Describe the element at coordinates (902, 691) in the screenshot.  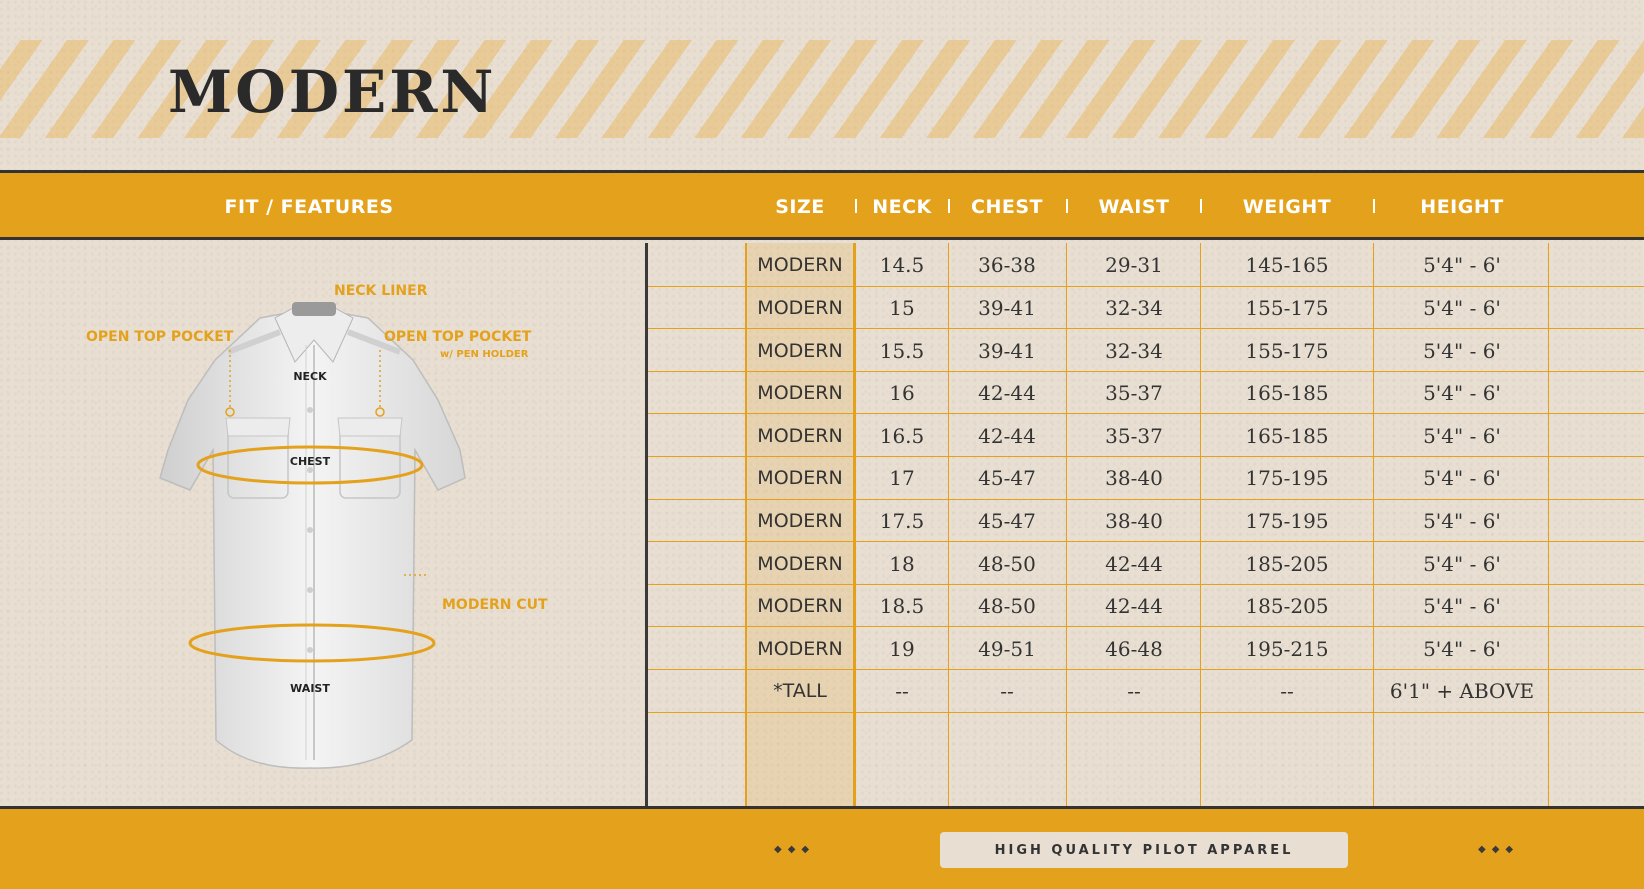
I see `cell-neck: --` at that location.